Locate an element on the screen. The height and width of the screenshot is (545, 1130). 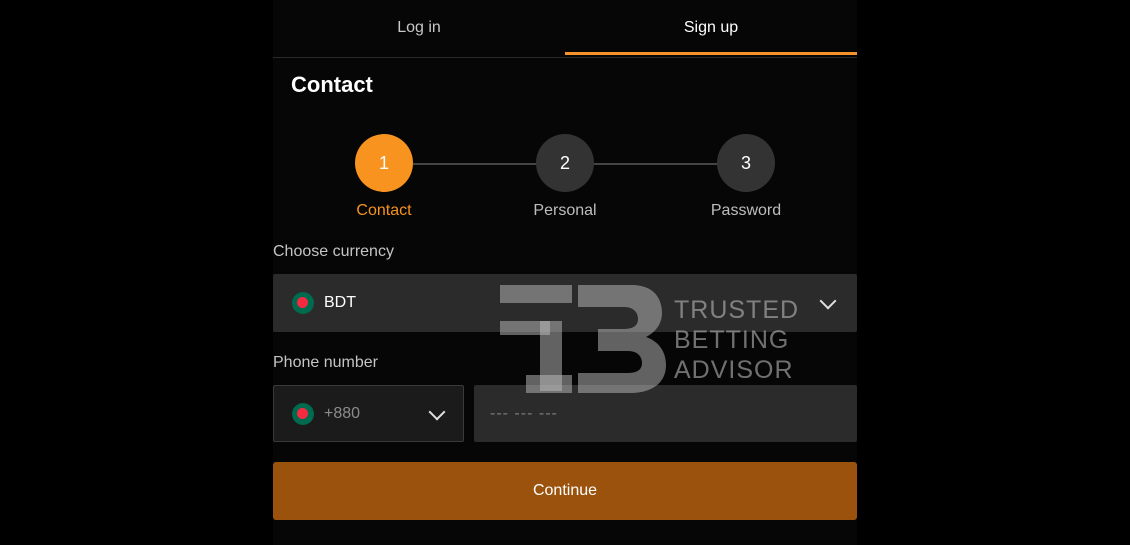
active-tab-indicator is located at coordinates (711, 53).